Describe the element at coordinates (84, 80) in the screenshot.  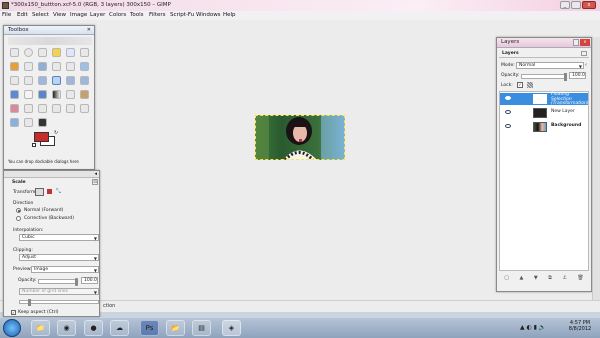
I see `perspective-icon` at that location.